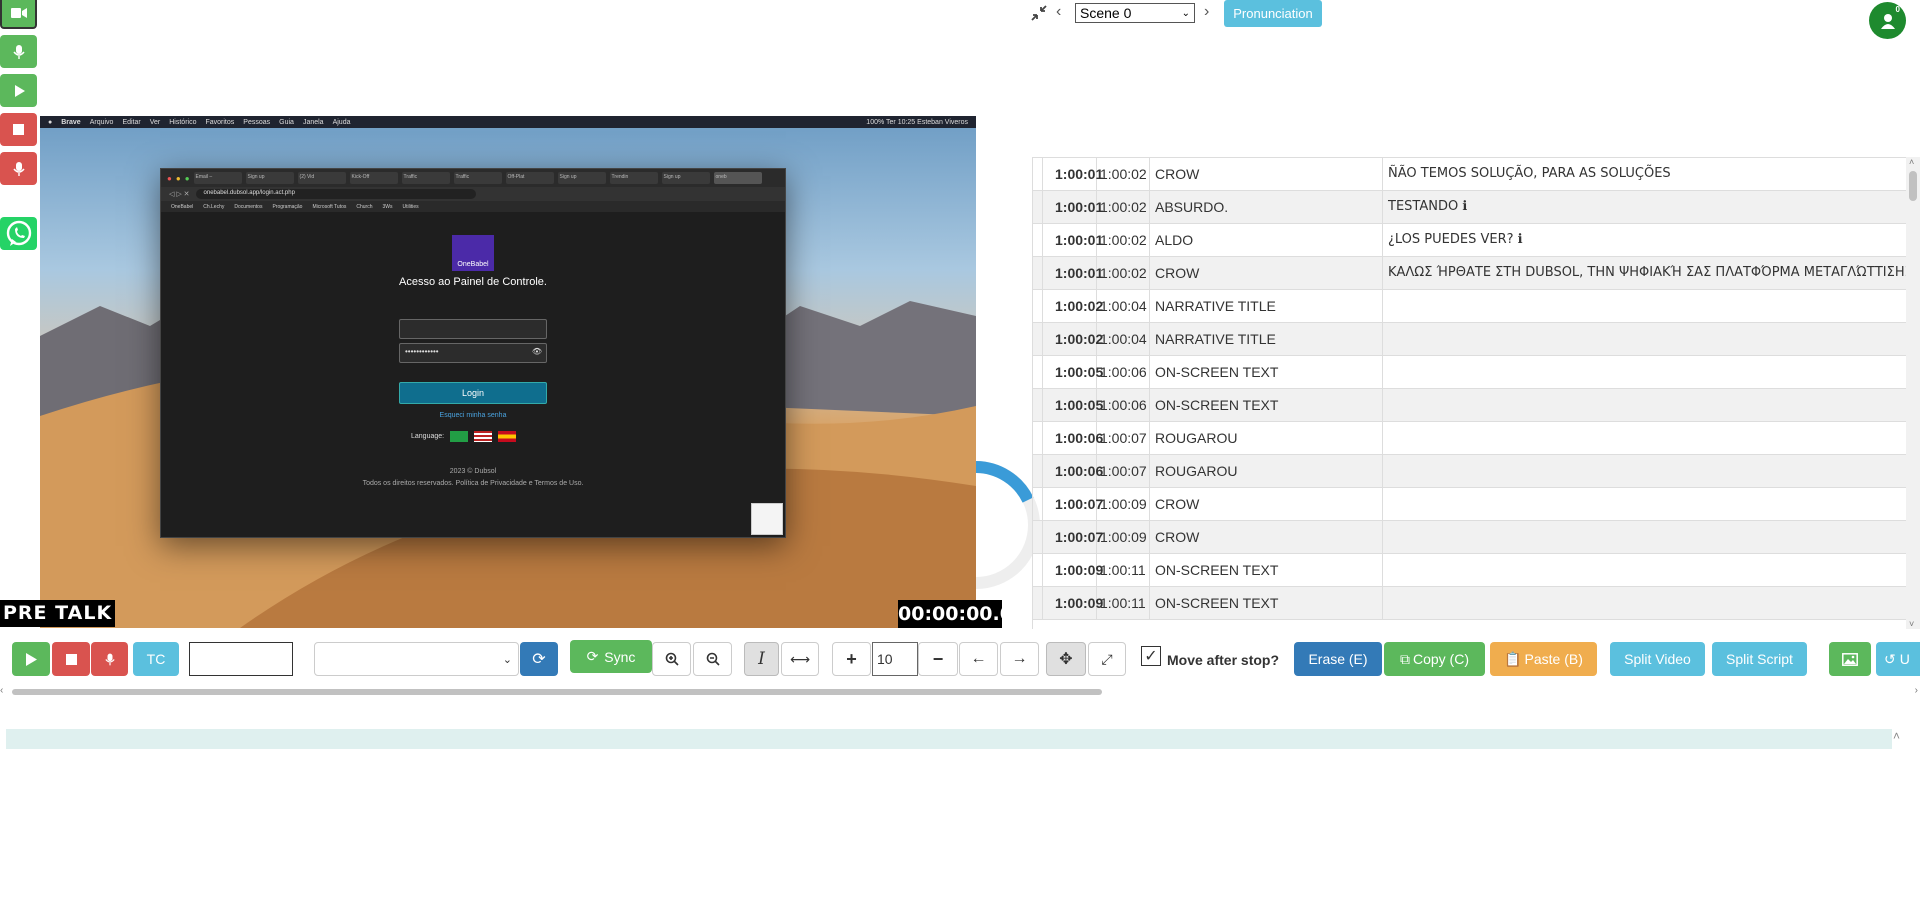 The height and width of the screenshot is (921, 1920). Describe the element at coordinates (1266, 207) in the screenshot. I see `character-cell: ABSURDO.` at that location.